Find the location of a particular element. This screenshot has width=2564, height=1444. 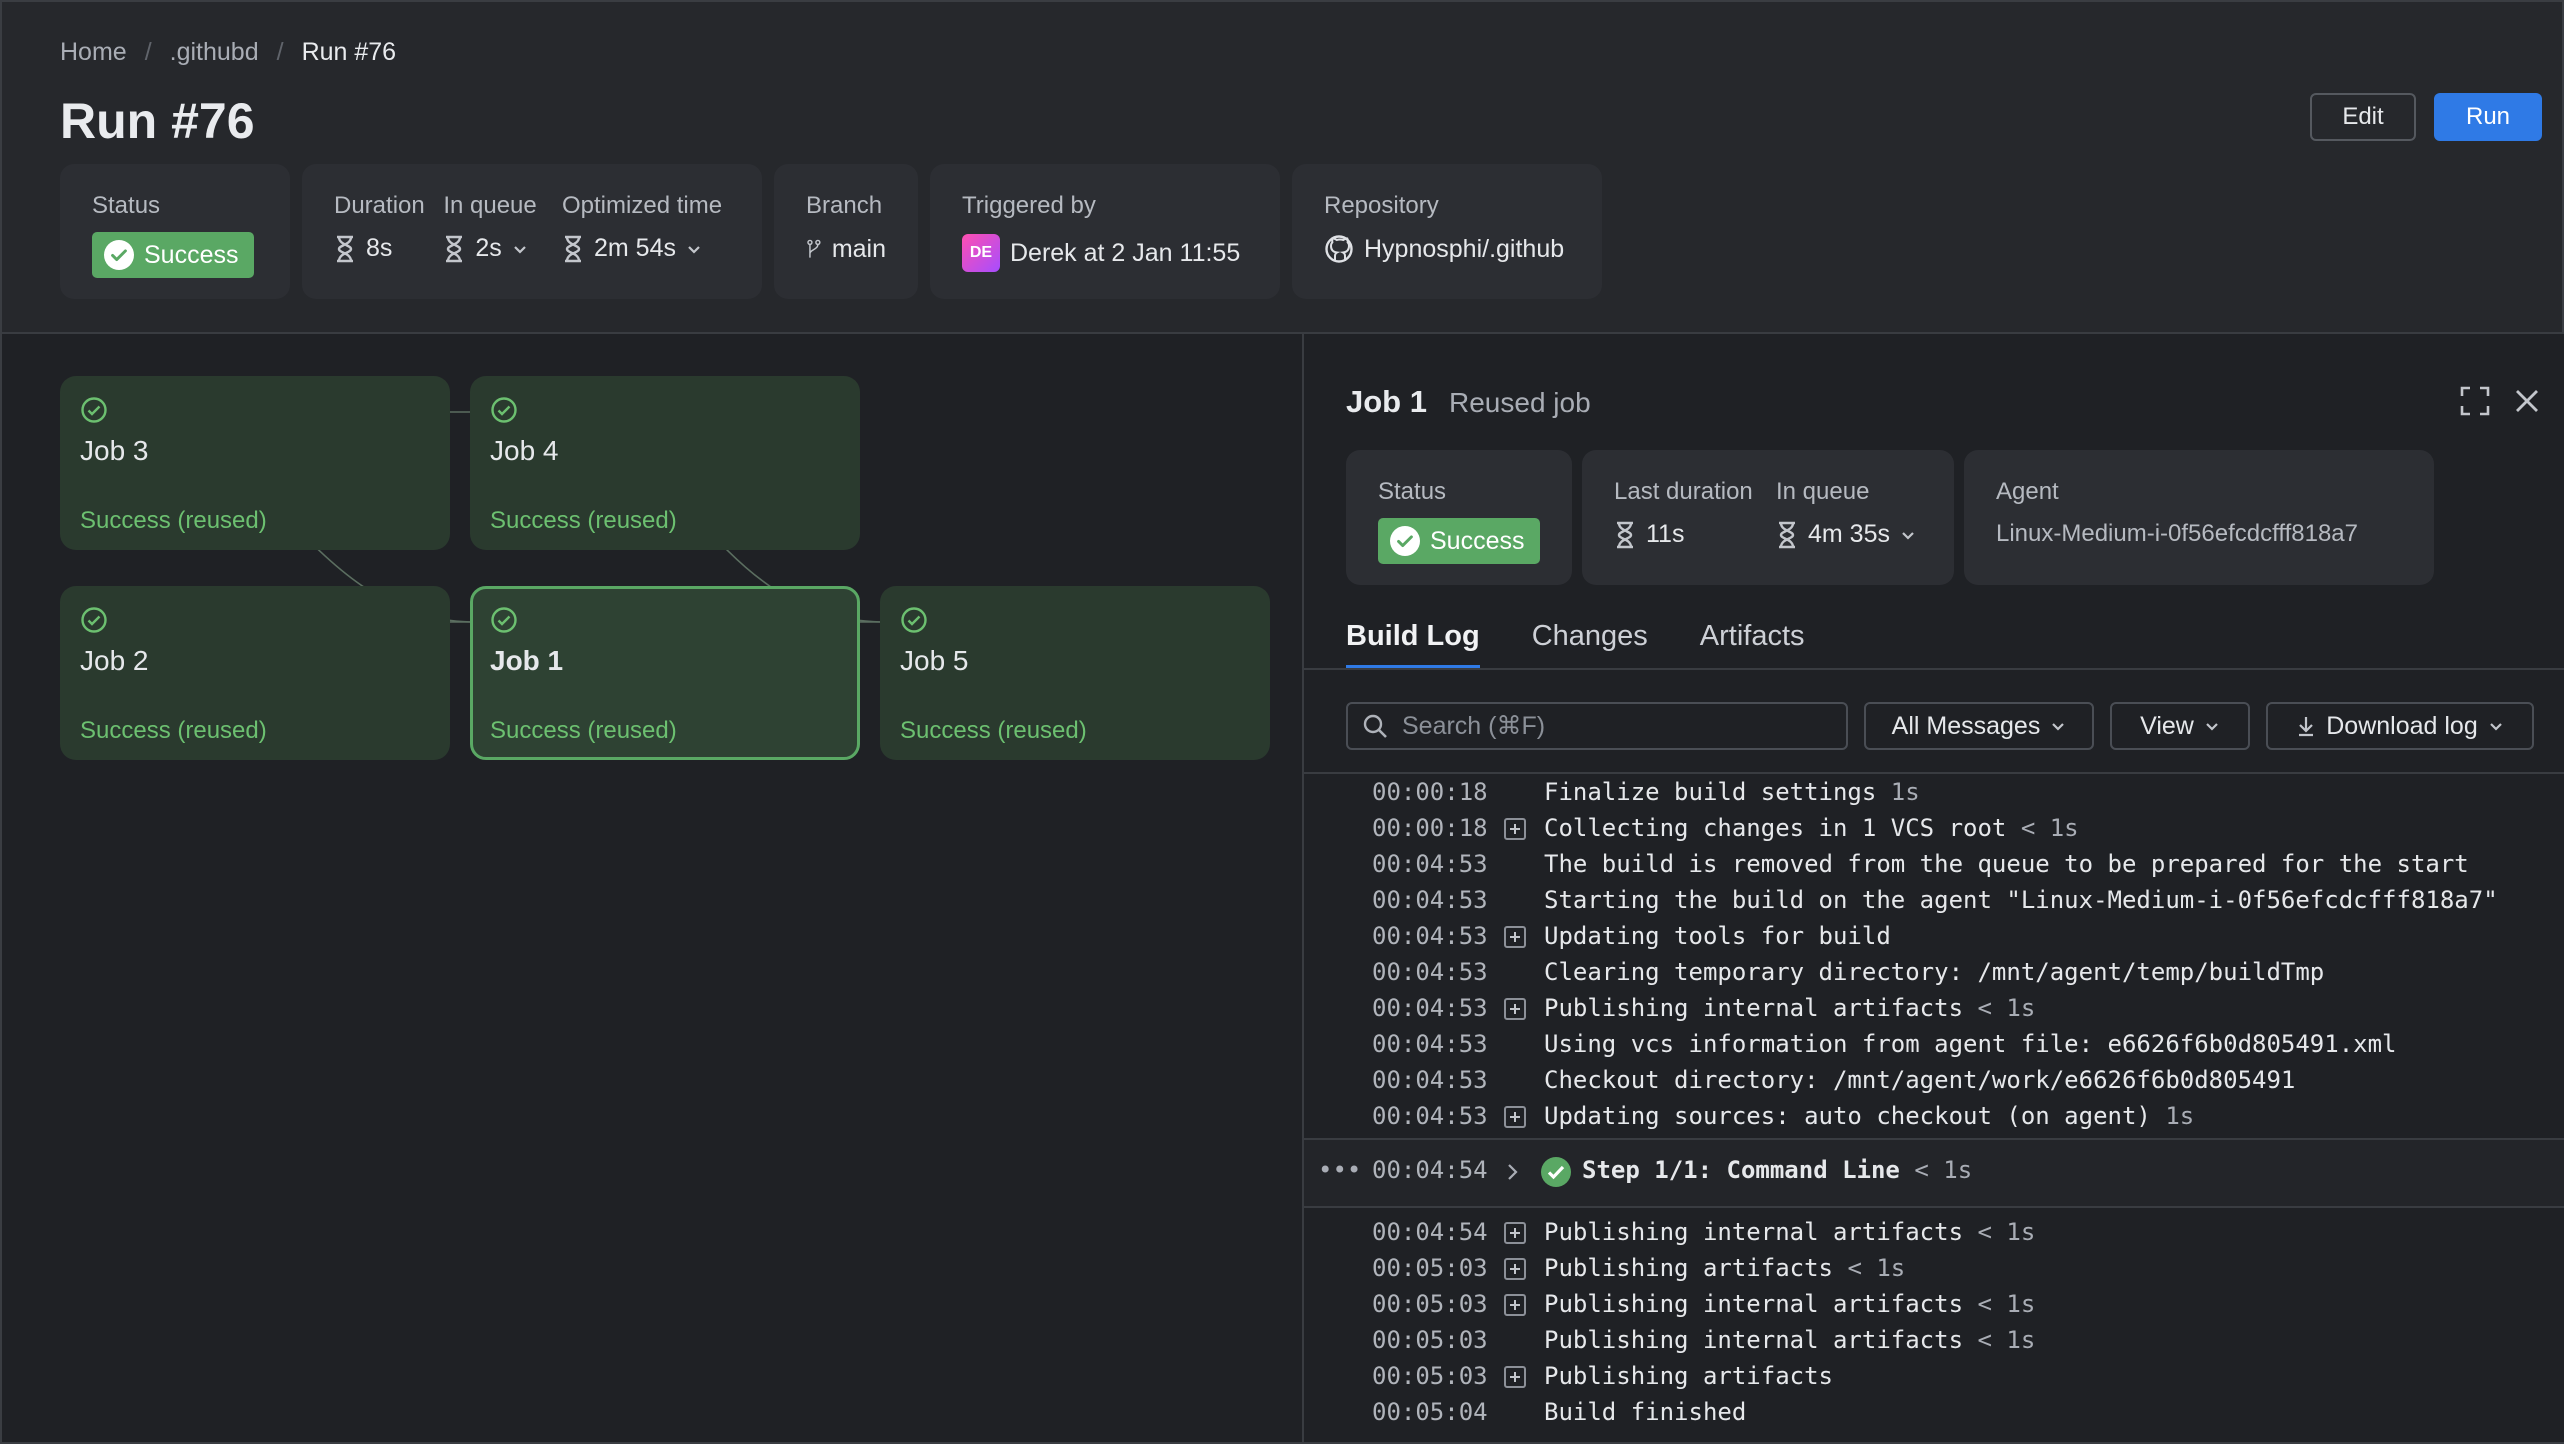

tab-artifacts: Artifacts is located at coordinates (1752, 644).